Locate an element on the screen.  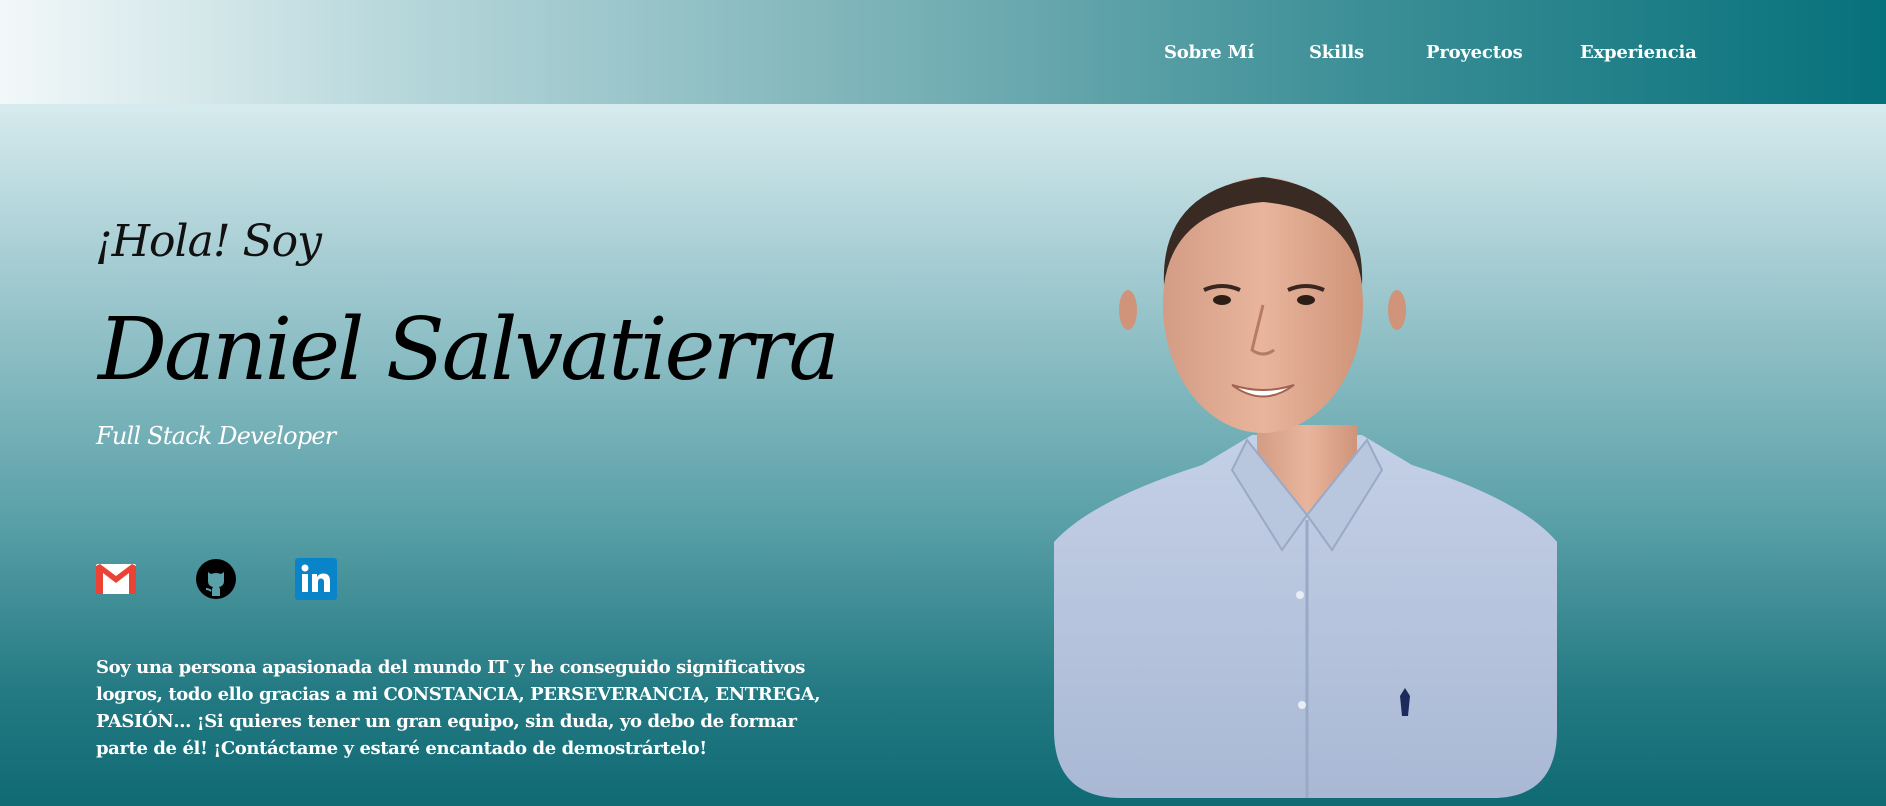
hero-greeting: ¡Hola! Soy is located at coordinates (208, 241).